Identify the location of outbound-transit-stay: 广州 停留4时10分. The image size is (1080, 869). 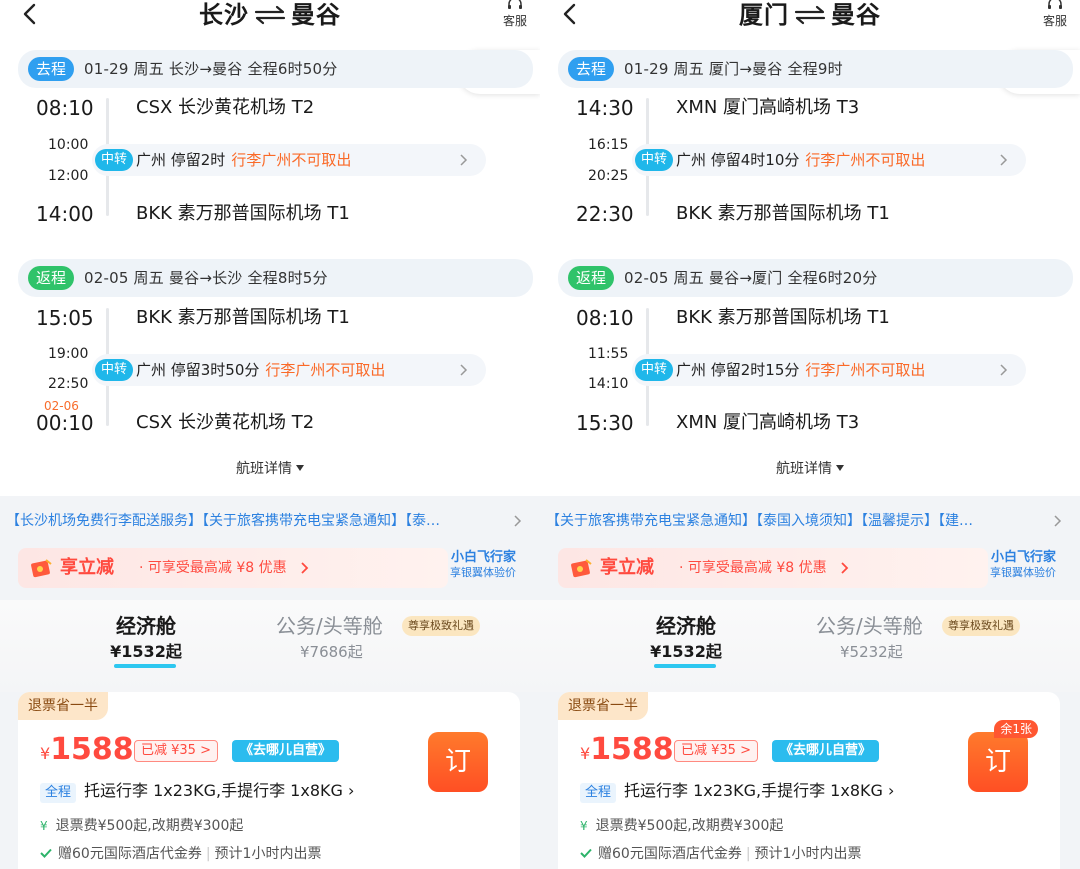
(738, 160).